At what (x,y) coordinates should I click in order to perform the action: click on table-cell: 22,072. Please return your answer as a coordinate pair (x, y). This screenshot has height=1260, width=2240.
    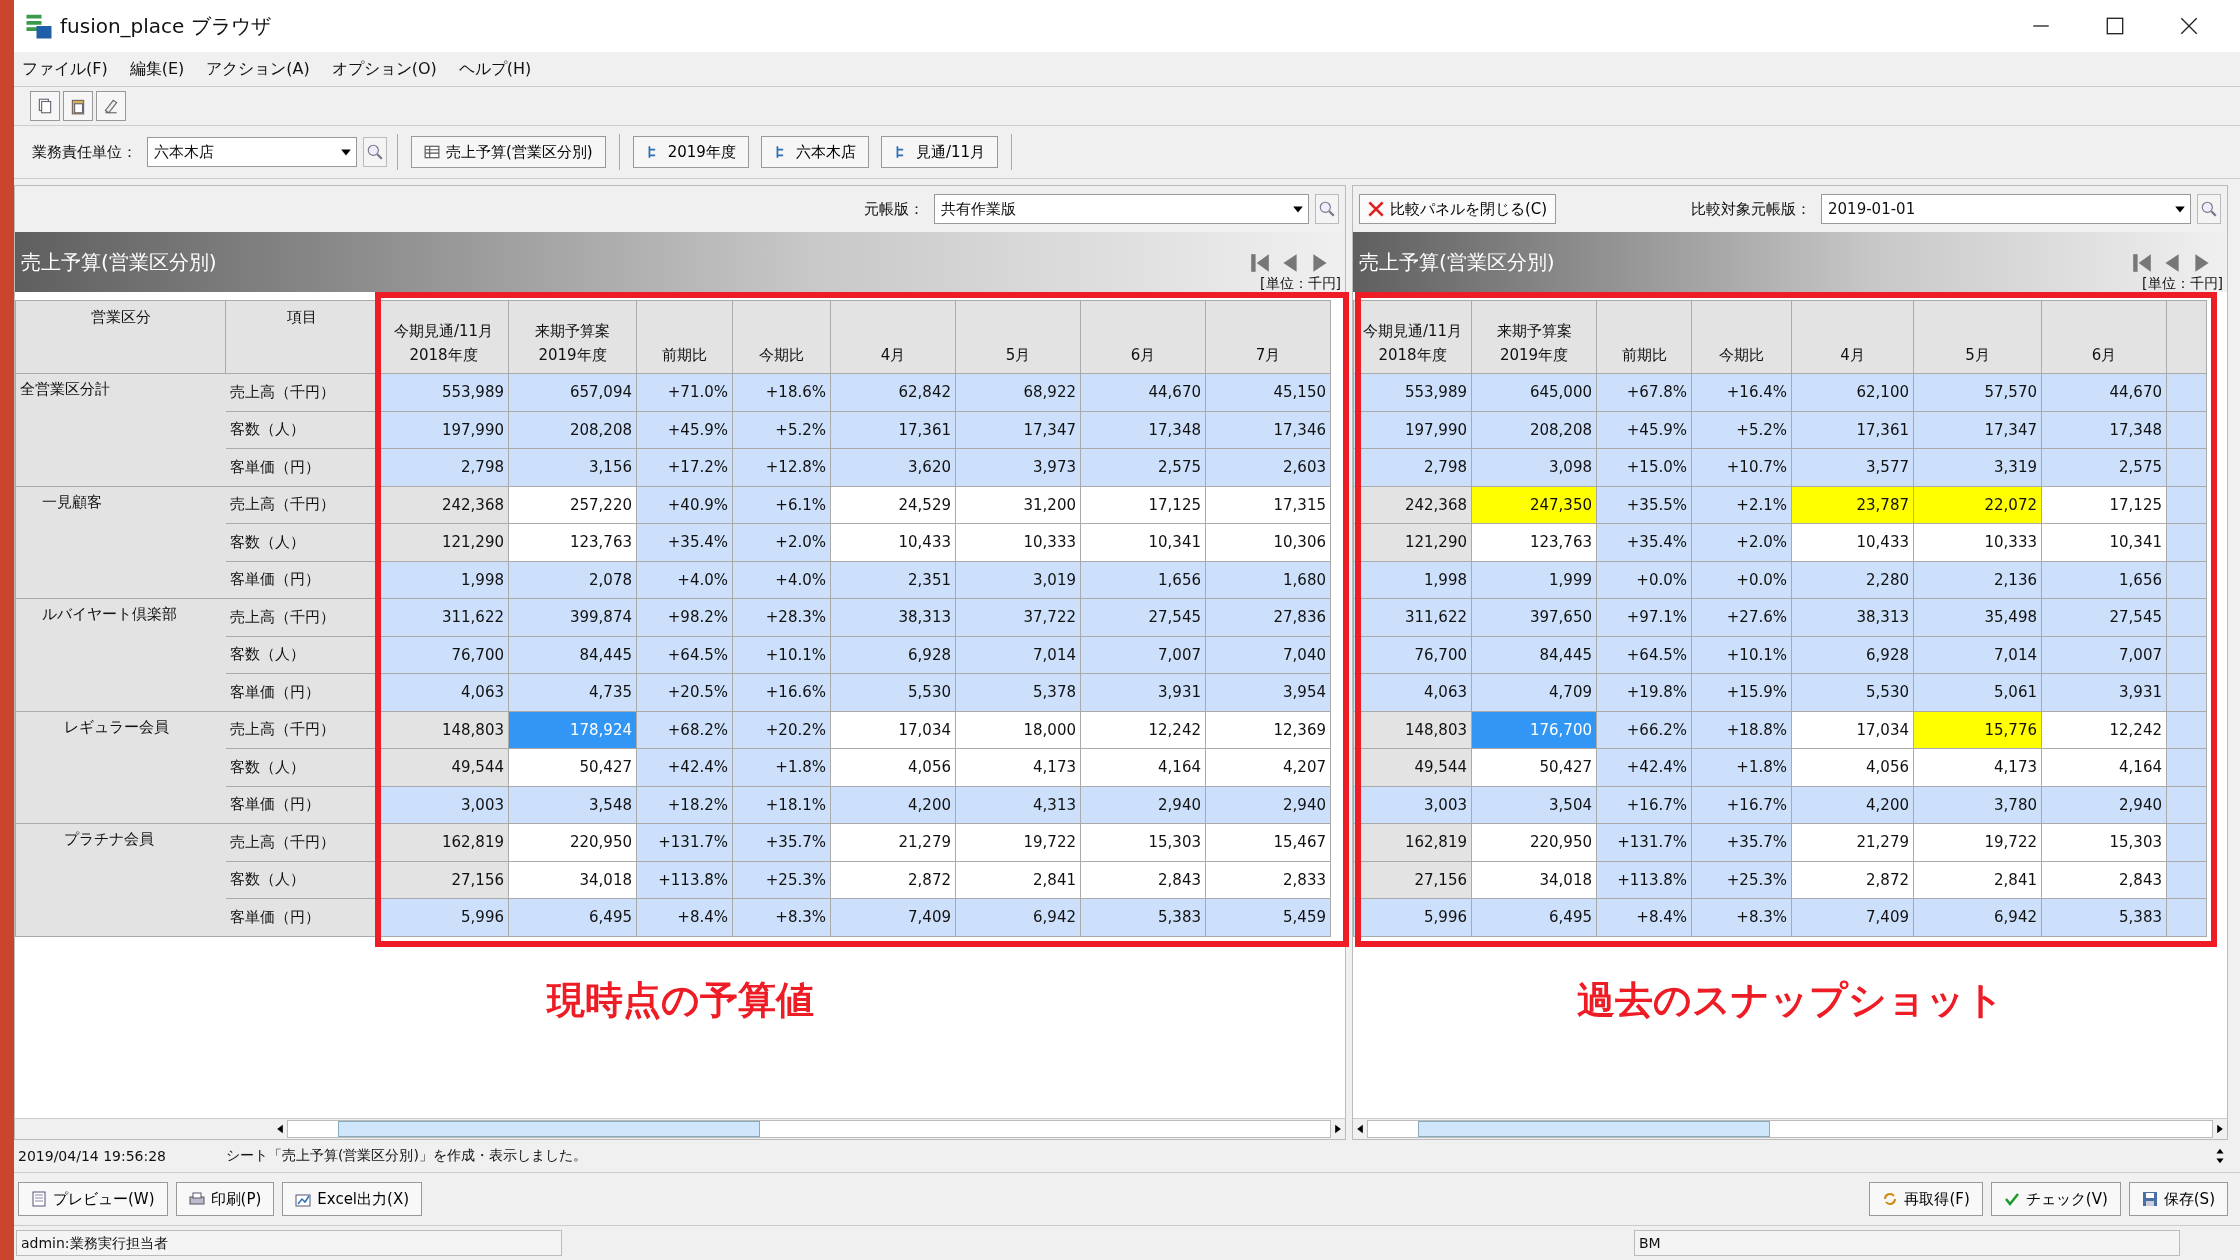
    Looking at the image, I should click on (1977, 505).